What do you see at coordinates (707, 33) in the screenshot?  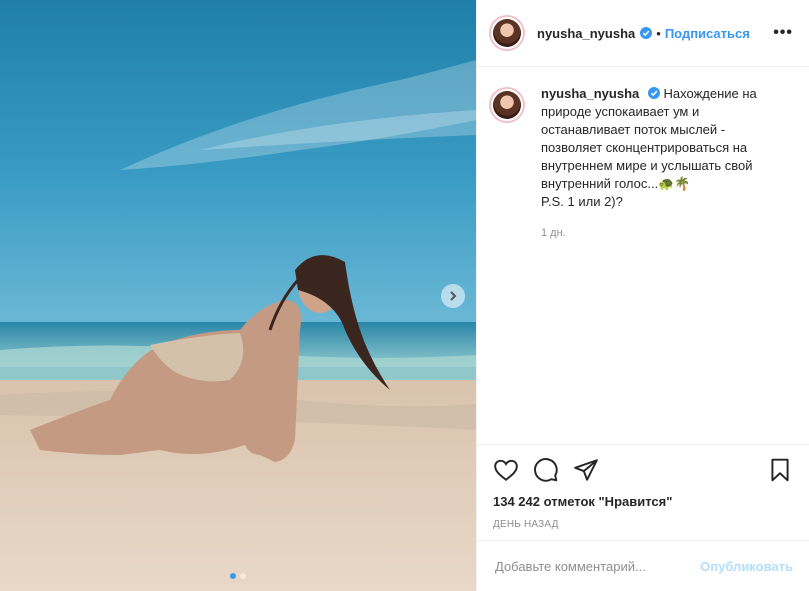 I see `follow-button: Подписаться` at bounding box center [707, 33].